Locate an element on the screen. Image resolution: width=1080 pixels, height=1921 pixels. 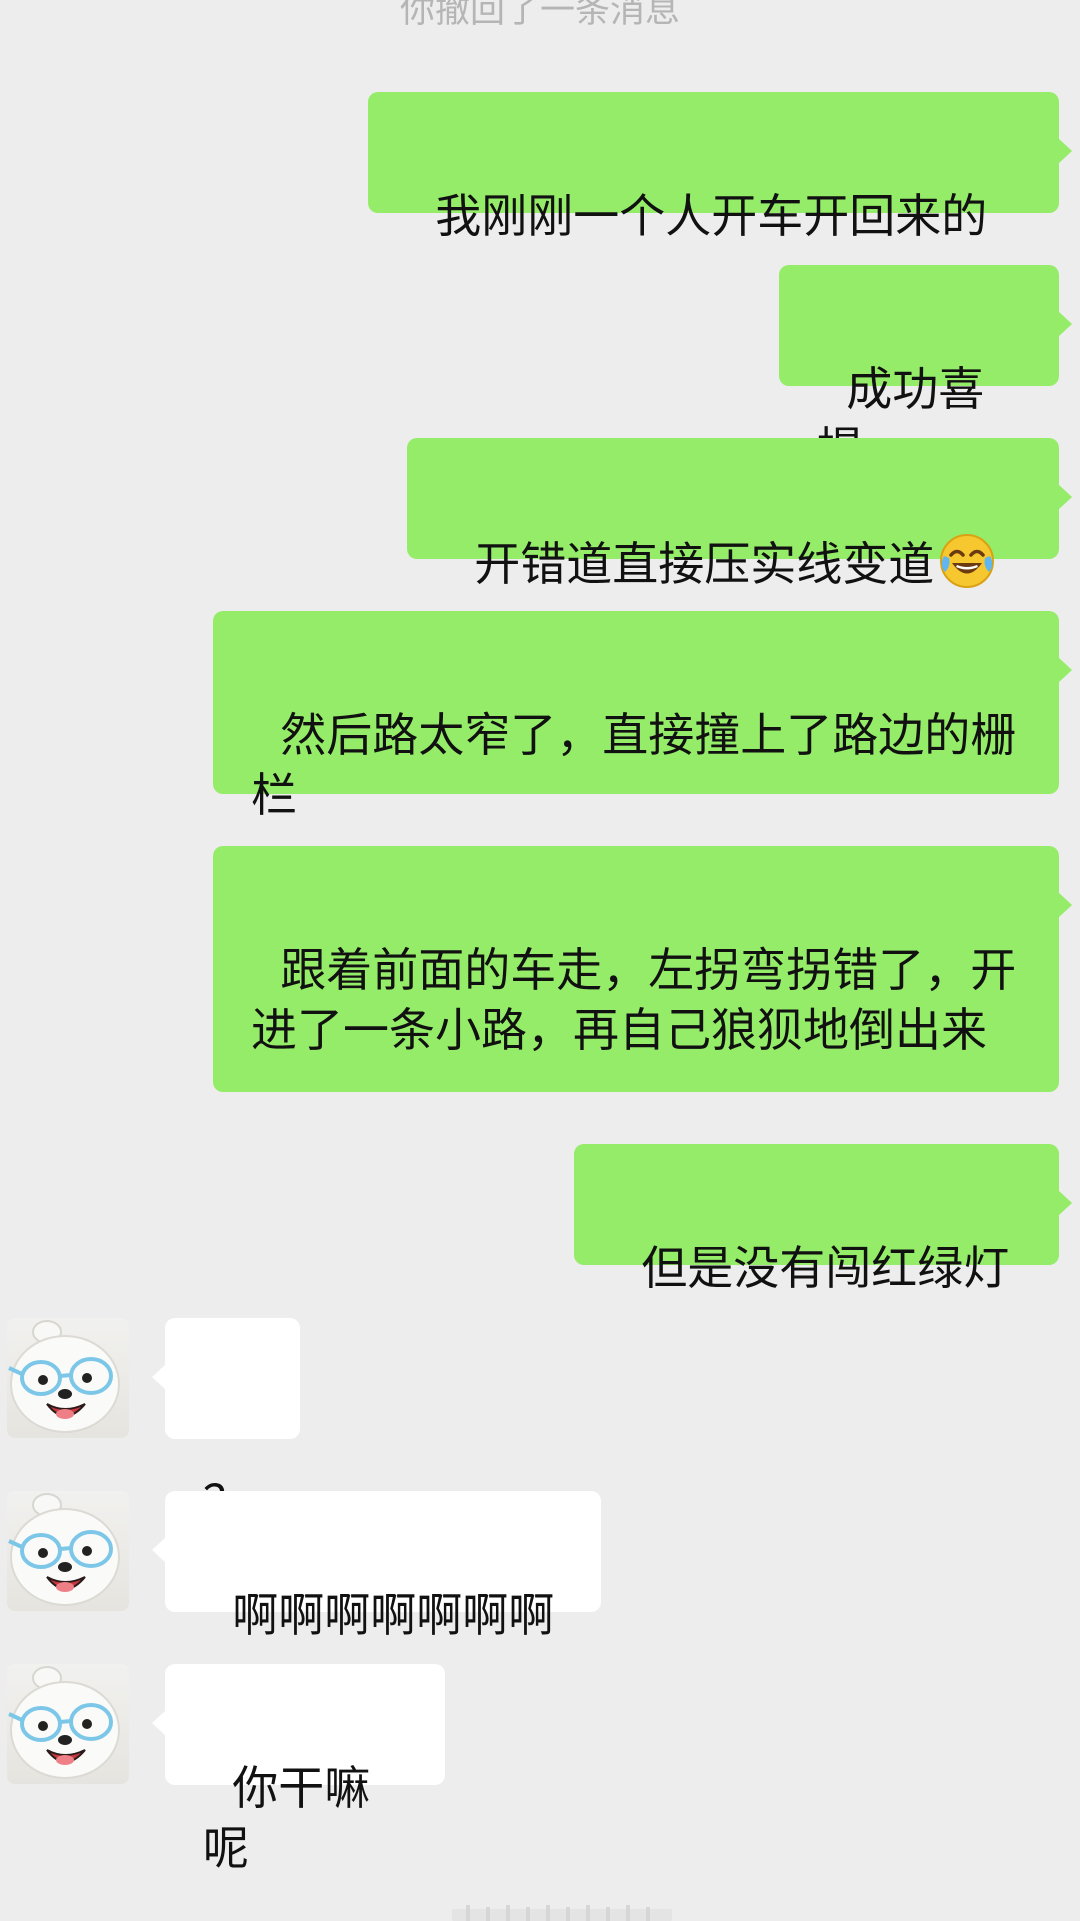
message-text: 然后路太窄了，直接撞上了路边的栅栏 is located at coordinates (634, 765).